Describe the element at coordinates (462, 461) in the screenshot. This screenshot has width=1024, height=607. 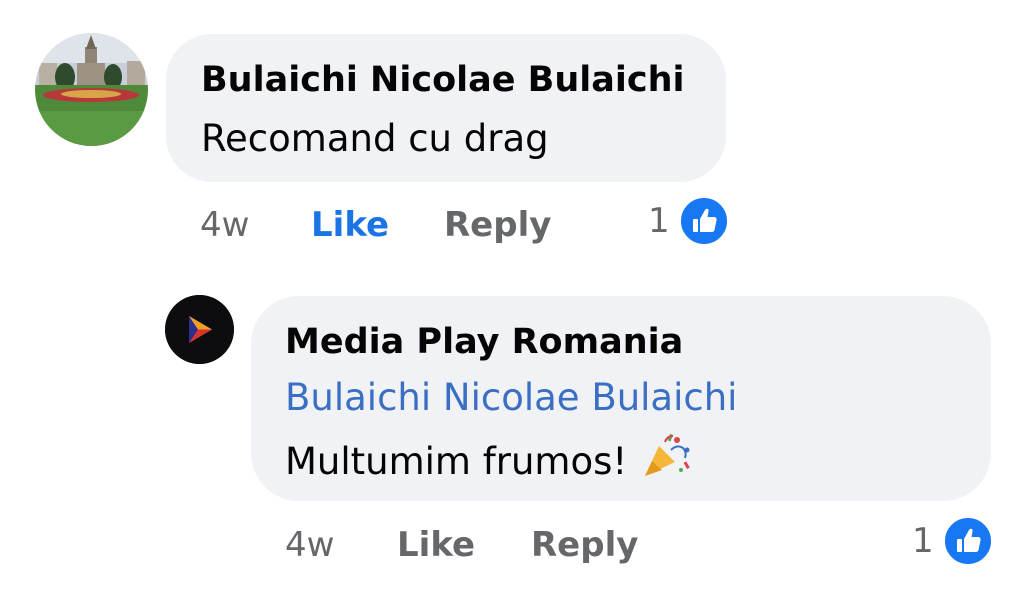
I see `reply-text-body: Multumim frumos!` at that location.